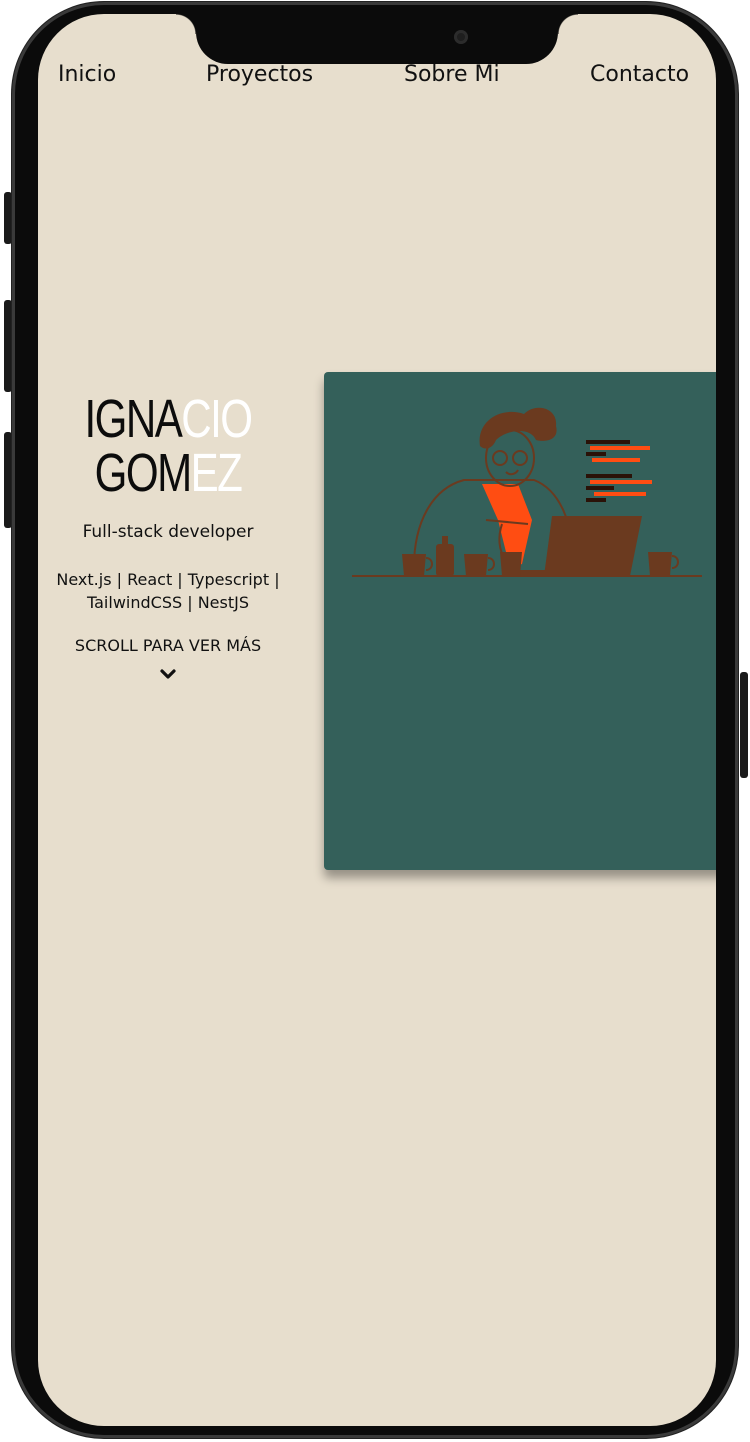 The height and width of the screenshot is (1442, 750). Describe the element at coordinates (8, 480) in the screenshot. I see `volume-down-button` at that location.